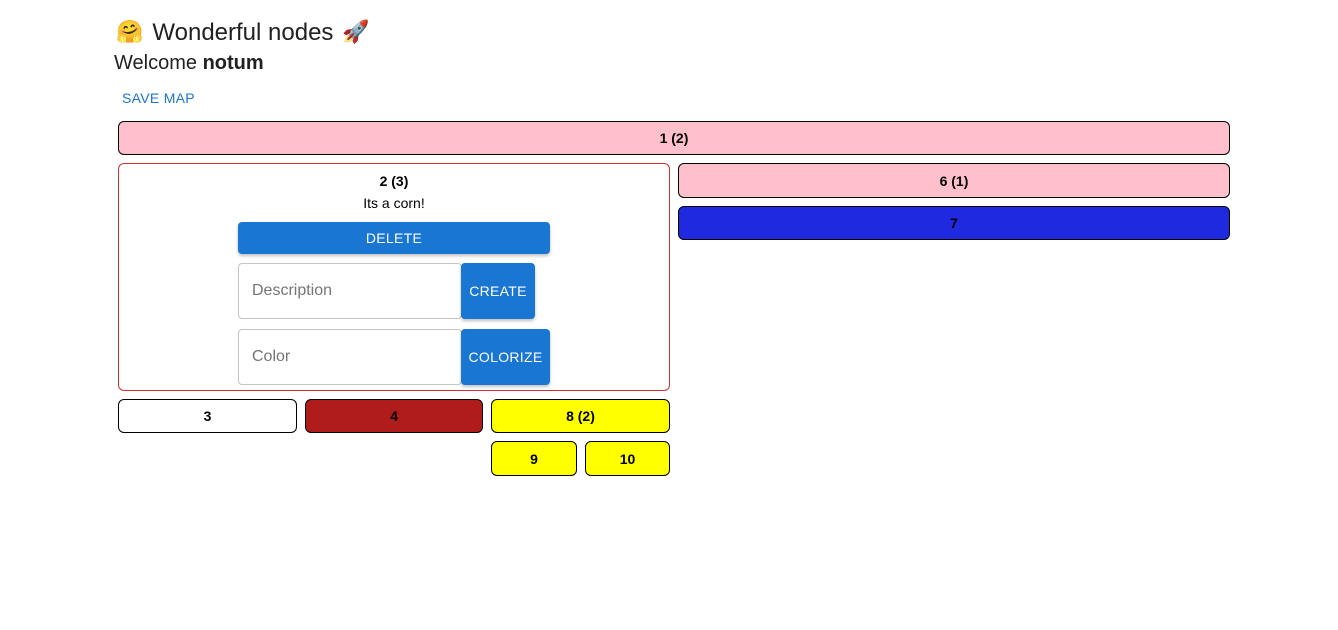 This screenshot has width=1338, height=630. I want to click on rocket-icon: 🚀, so click(356, 32).